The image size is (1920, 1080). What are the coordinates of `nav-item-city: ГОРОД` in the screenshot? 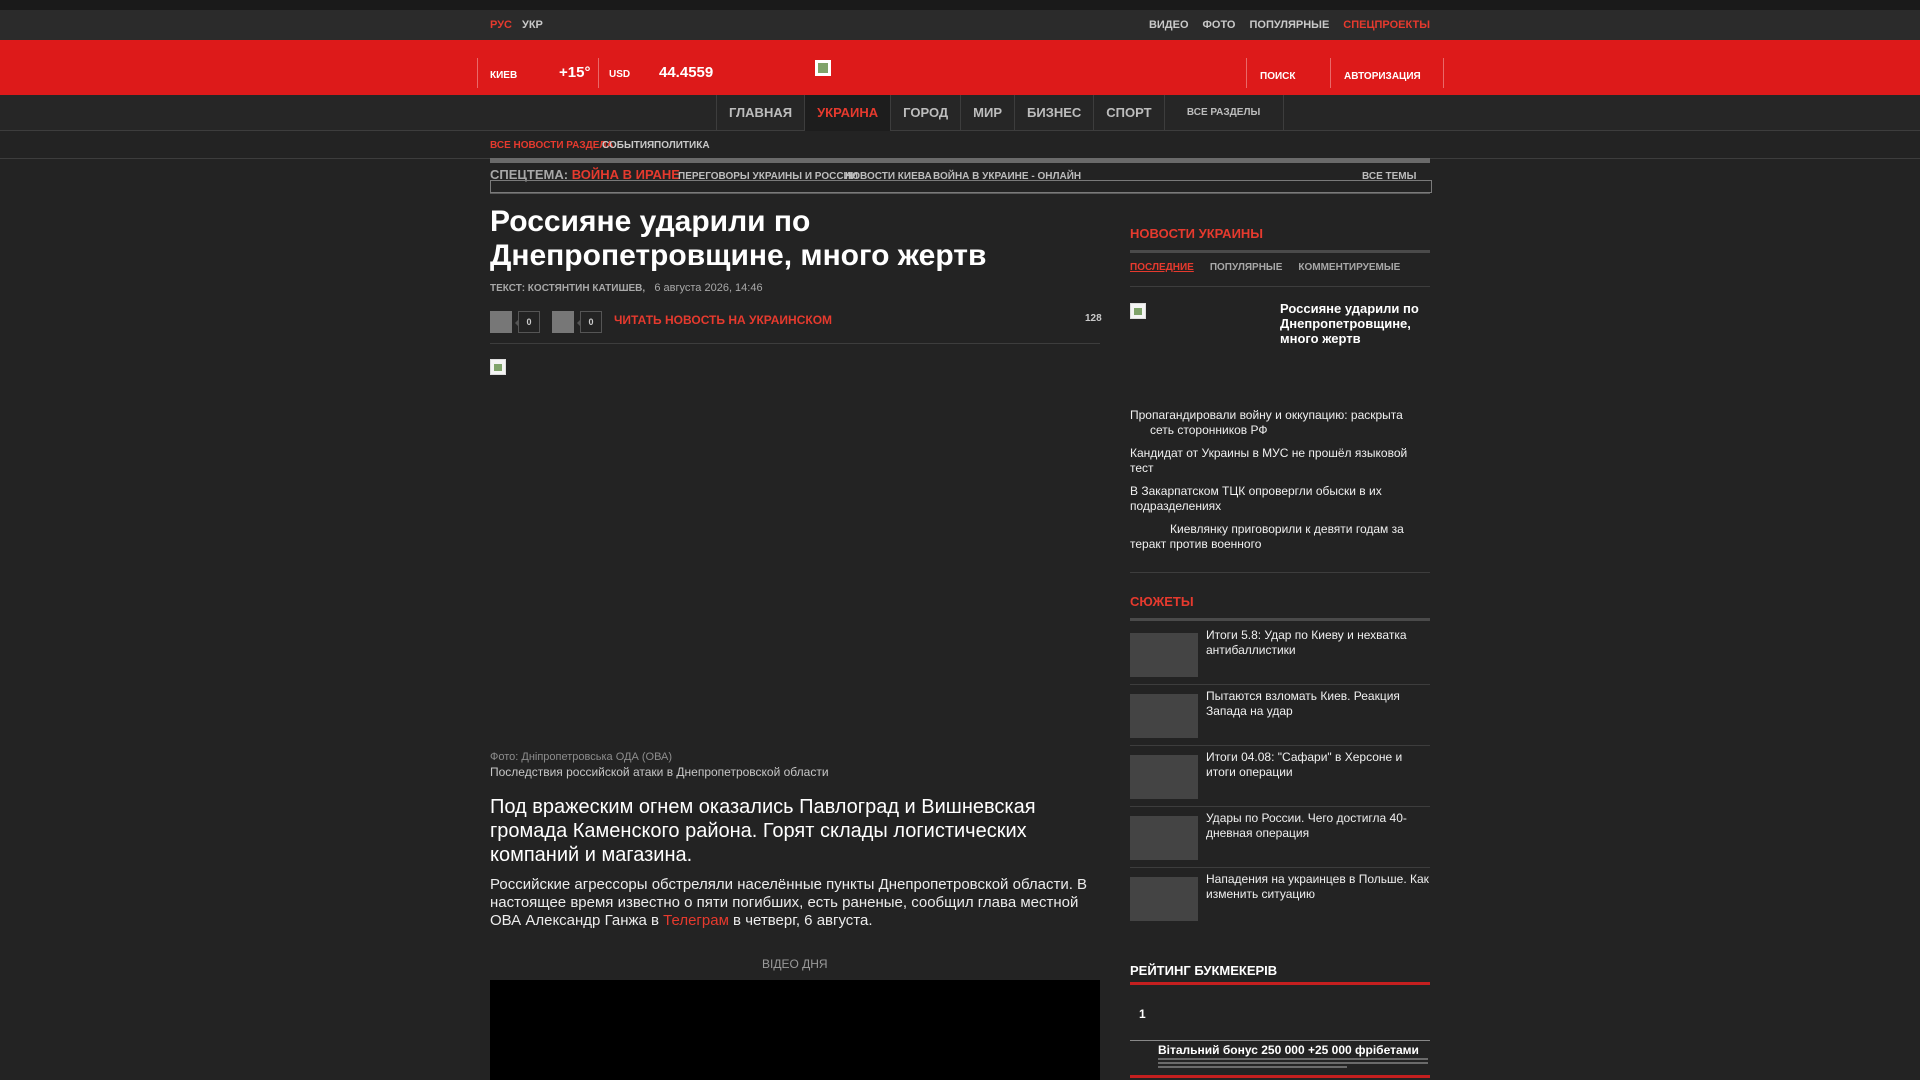 It's located at (925, 113).